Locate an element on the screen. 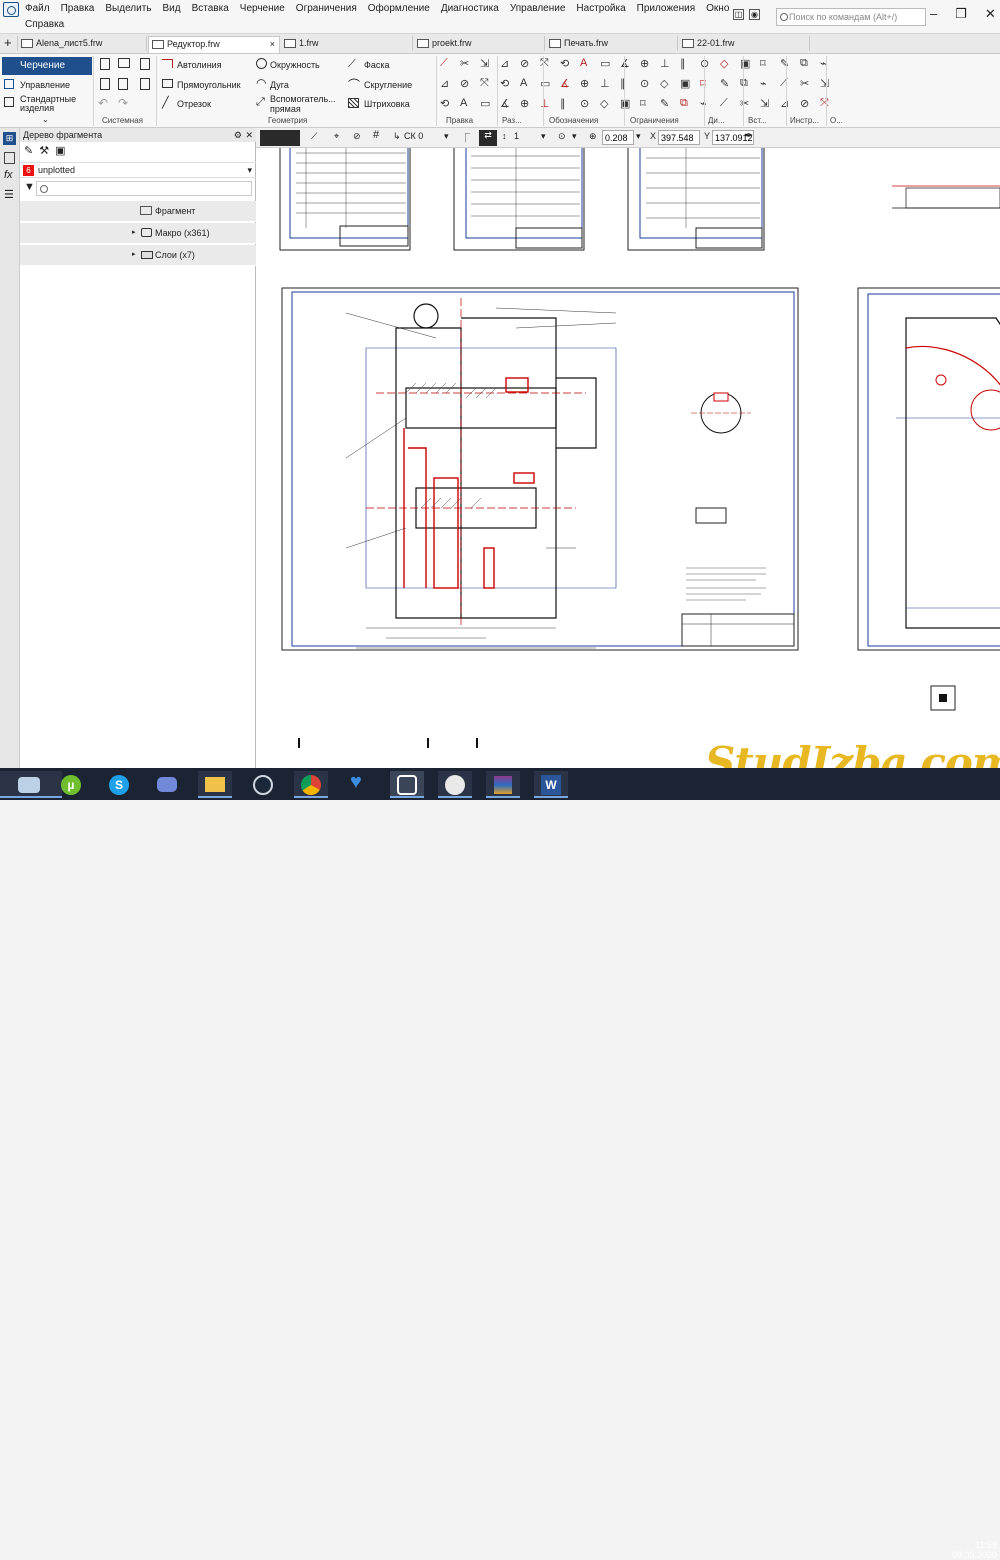 This screenshot has height=1560, width=1000. menu-edit: Правка is located at coordinates (78, 8).